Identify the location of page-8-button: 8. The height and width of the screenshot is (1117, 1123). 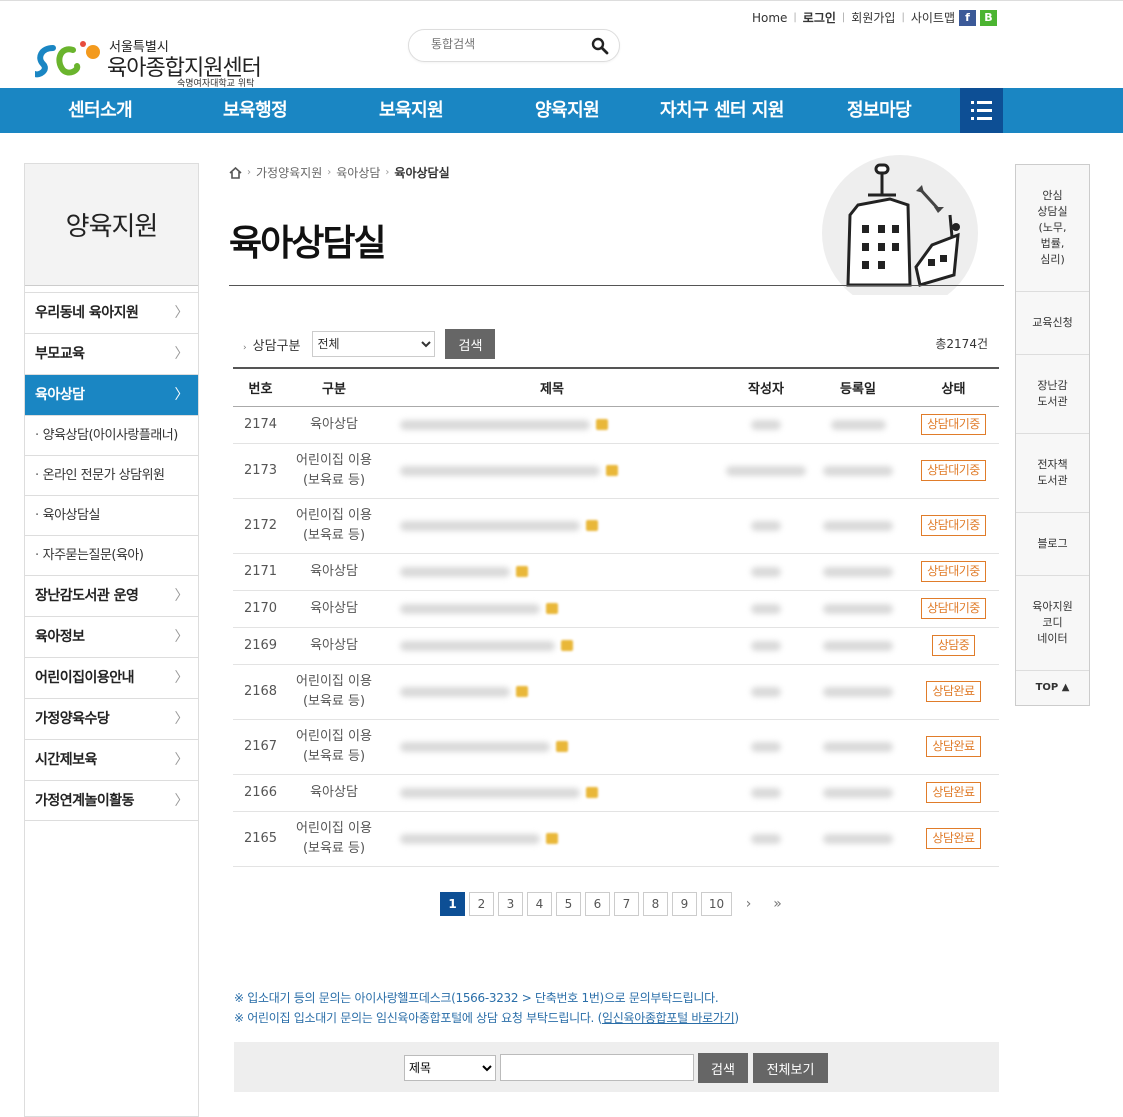
(655, 904).